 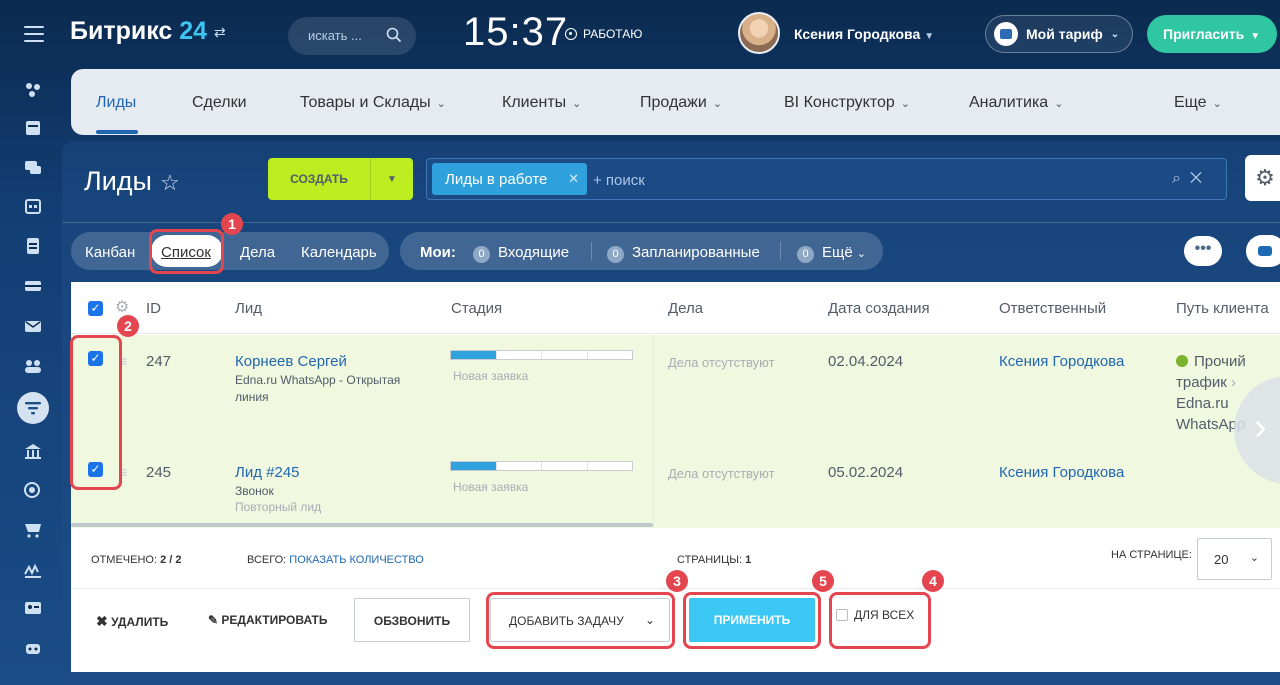 What do you see at coordinates (1222, 308) in the screenshot?
I see `col-client-path: Путь клиента` at bounding box center [1222, 308].